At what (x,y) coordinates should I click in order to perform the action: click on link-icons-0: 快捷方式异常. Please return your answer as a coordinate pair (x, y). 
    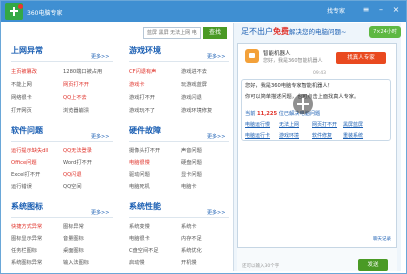
    Looking at the image, I should click on (26, 226).